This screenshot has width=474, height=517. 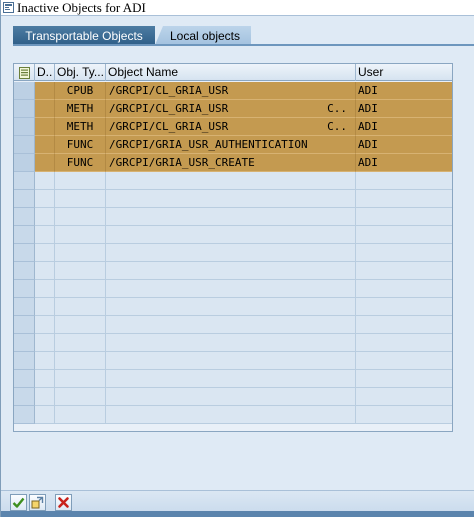 I want to click on cell-object-name: /GRCPI/GRIA_USR_AUTHENTICATION, so click(x=231, y=145).